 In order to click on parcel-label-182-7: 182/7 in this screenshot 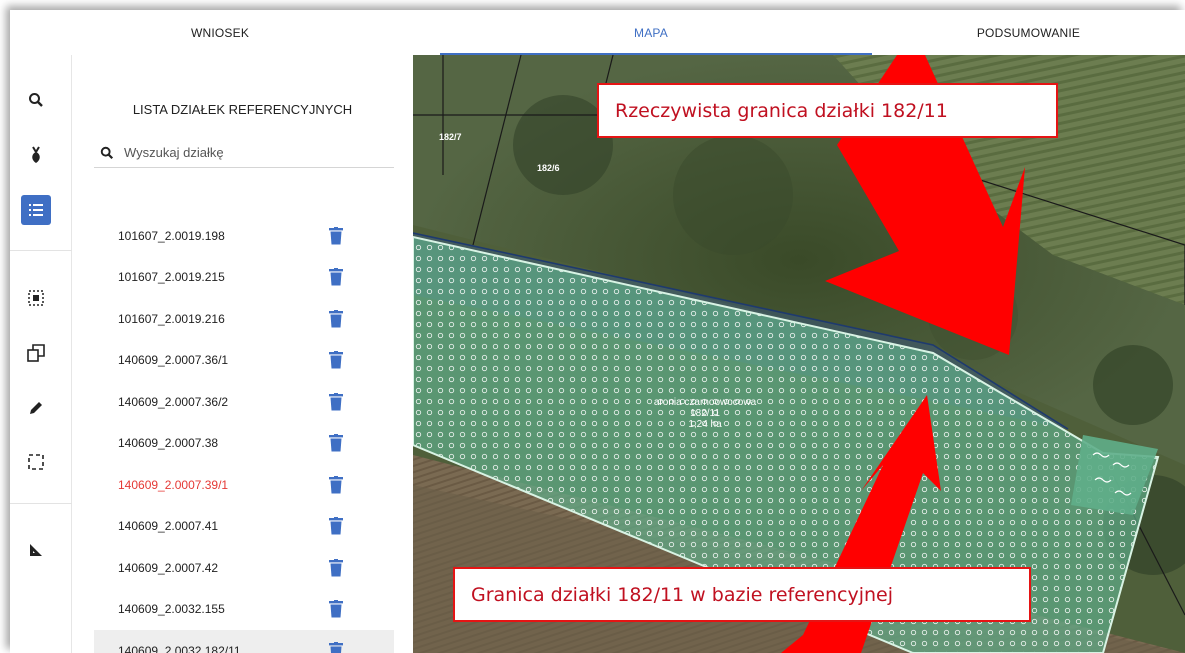, I will do `click(450, 137)`.